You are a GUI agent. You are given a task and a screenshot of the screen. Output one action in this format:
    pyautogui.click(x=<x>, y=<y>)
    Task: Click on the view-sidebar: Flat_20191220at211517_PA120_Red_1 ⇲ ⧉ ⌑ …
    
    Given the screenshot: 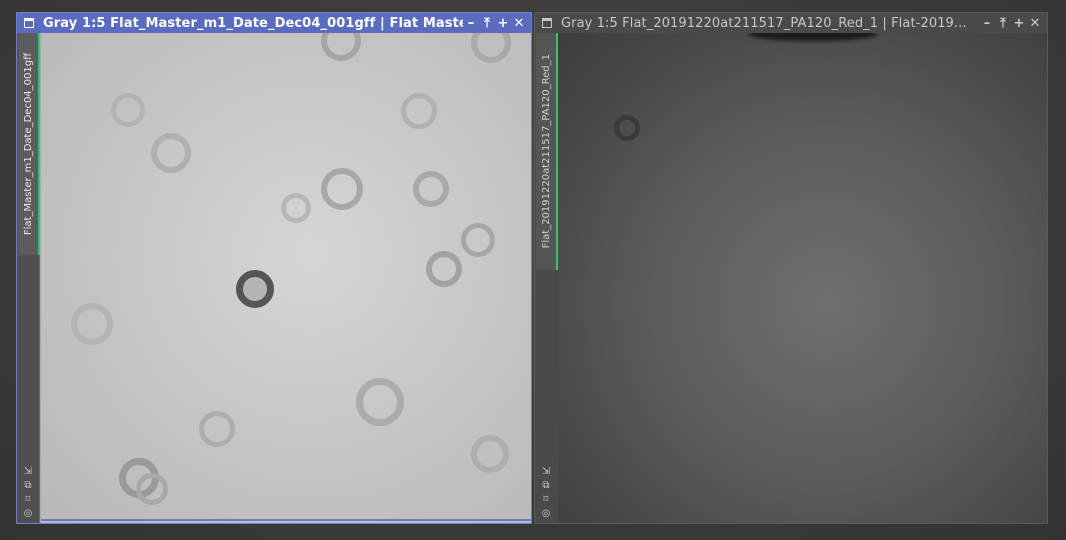 What is the action you would take?
    pyautogui.click(x=546, y=278)
    